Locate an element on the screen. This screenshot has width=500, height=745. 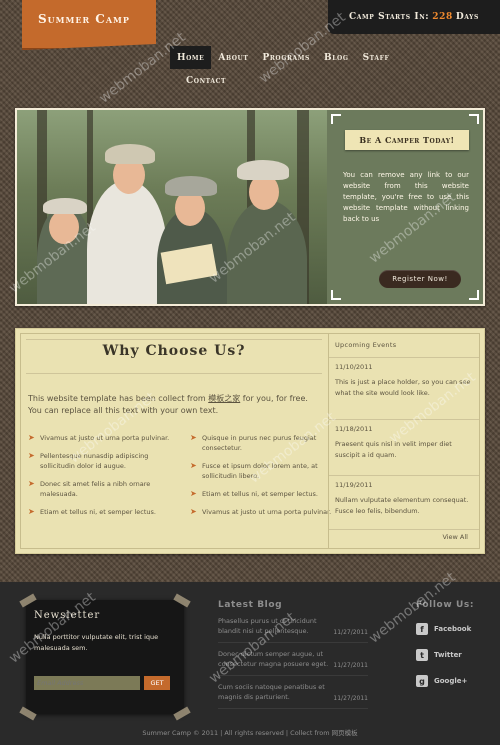
facebook-link: f Facebook is located at coordinates (456, 629).